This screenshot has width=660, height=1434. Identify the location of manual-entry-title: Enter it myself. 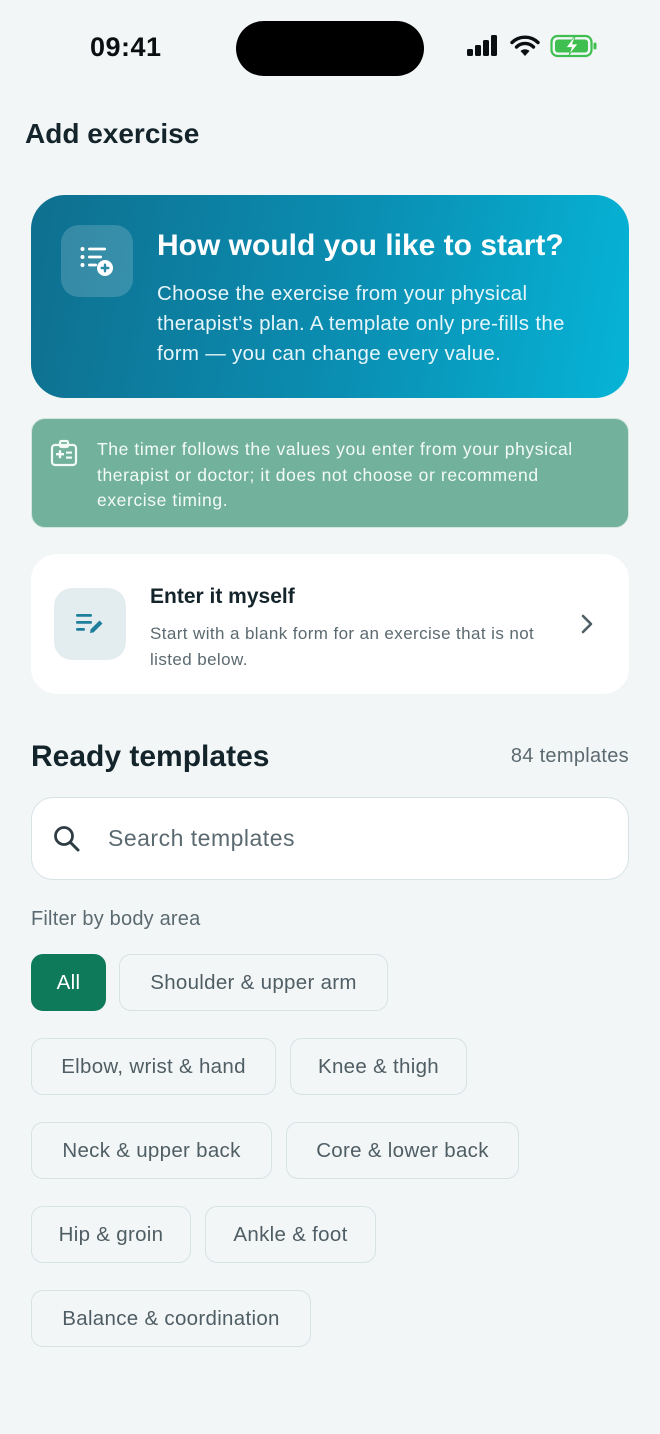
(222, 596).